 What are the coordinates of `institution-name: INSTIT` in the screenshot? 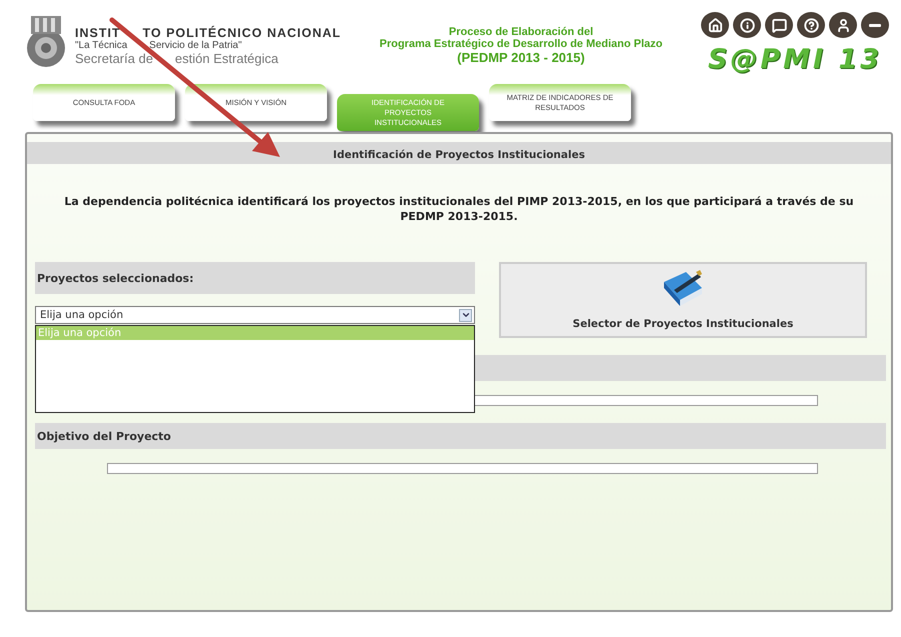 It's located at (98, 33).